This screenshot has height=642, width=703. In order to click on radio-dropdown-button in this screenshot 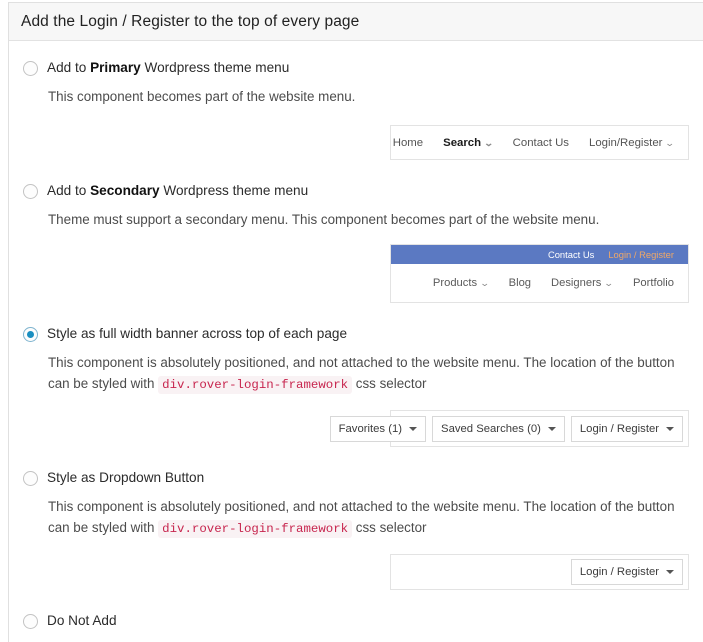, I will do `click(30, 478)`.